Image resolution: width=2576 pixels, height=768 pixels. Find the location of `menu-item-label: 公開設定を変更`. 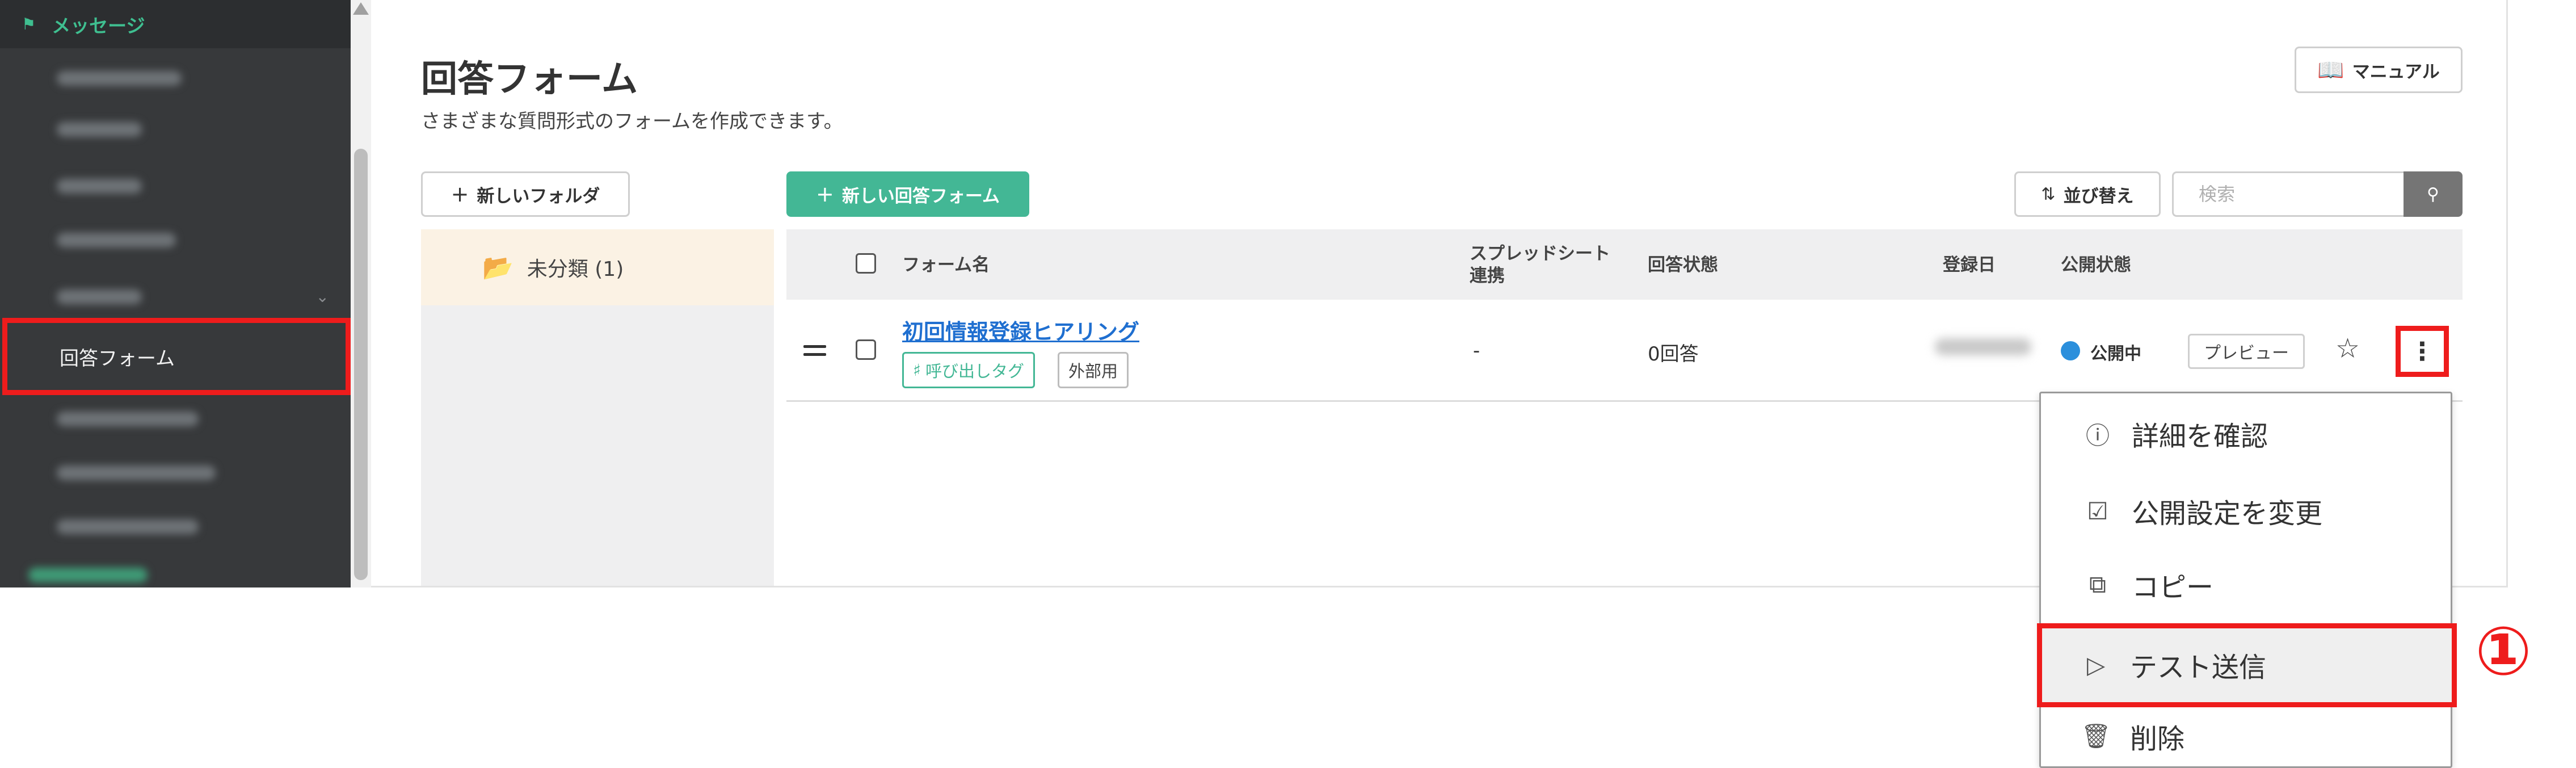

menu-item-label: 公開設定を変更 is located at coordinates (2227, 514).